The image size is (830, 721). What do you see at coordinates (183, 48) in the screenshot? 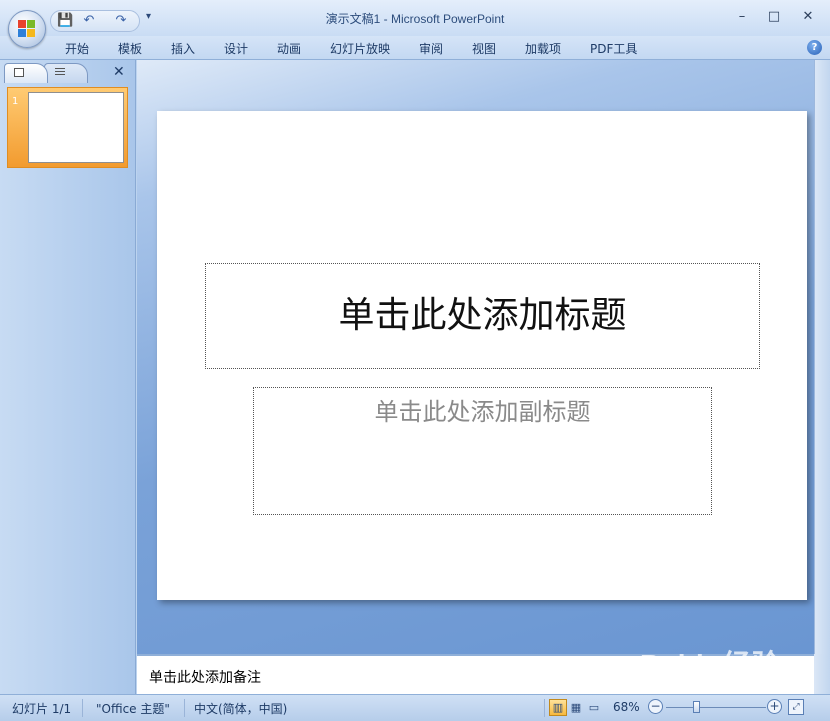
I see `tab-insert: 插入` at bounding box center [183, 48].